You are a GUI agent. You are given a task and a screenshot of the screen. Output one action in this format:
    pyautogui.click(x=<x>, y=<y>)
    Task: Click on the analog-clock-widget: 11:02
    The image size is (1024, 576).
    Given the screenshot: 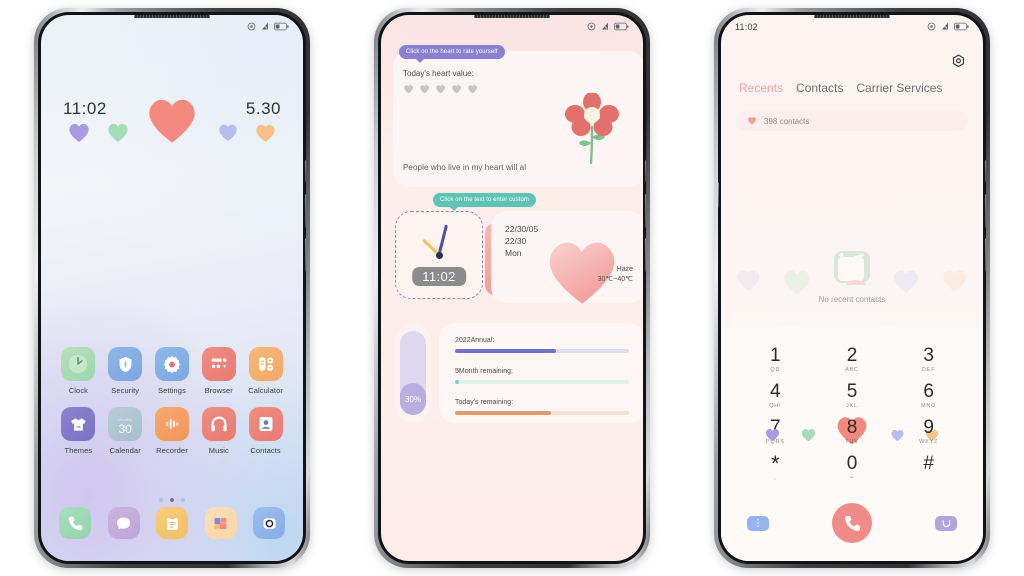 What is the action you would take?
    pyautogui.click(x=439, y=255)
    